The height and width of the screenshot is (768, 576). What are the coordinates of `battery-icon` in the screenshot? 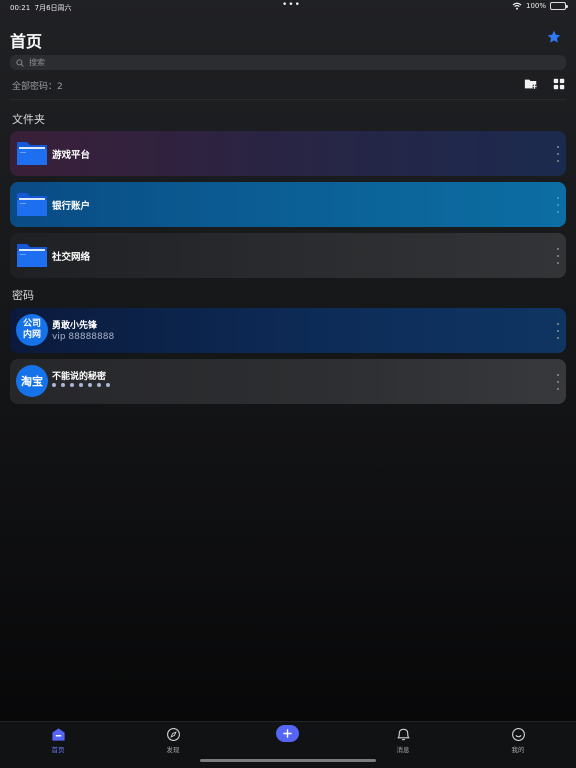 It's located at (559, 6).